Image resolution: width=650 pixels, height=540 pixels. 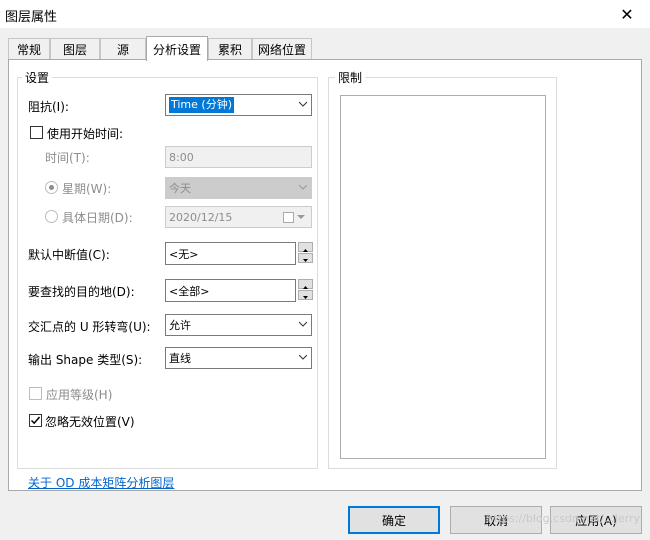 I want to click on uturns-label: 交汇点的 U 形转弯(U):, so click(x=89, y=327).